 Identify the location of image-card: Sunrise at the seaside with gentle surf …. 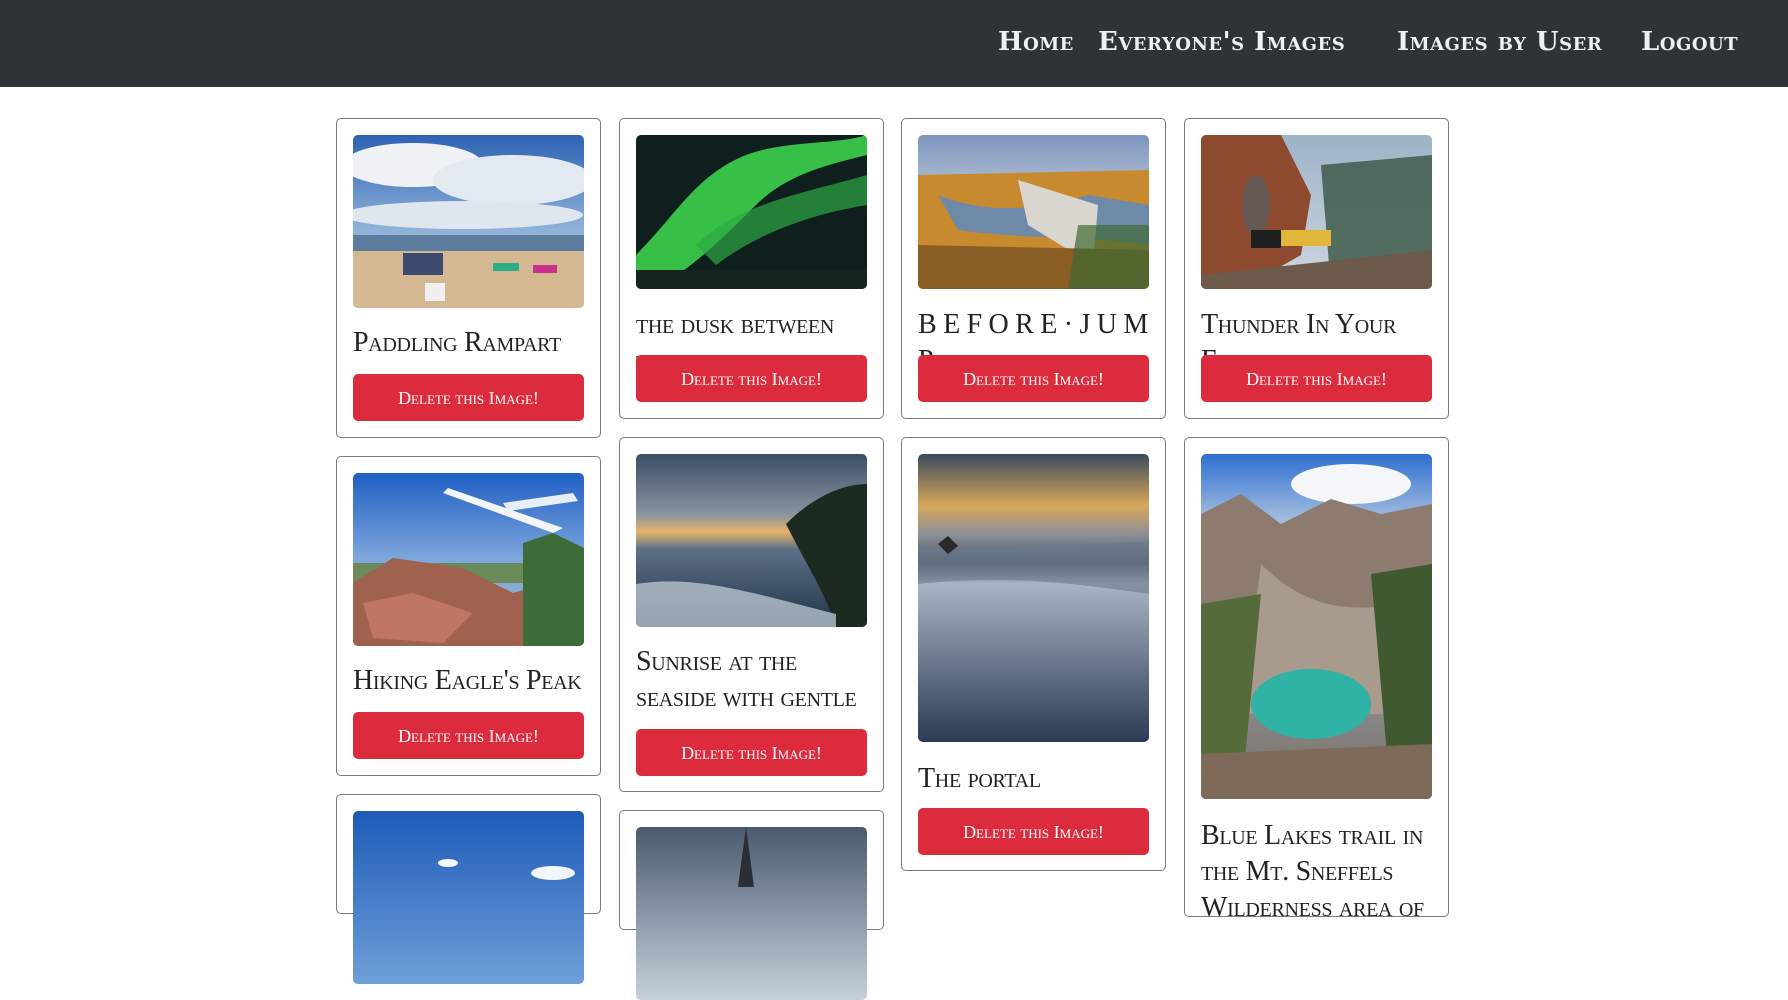
(751, 614).